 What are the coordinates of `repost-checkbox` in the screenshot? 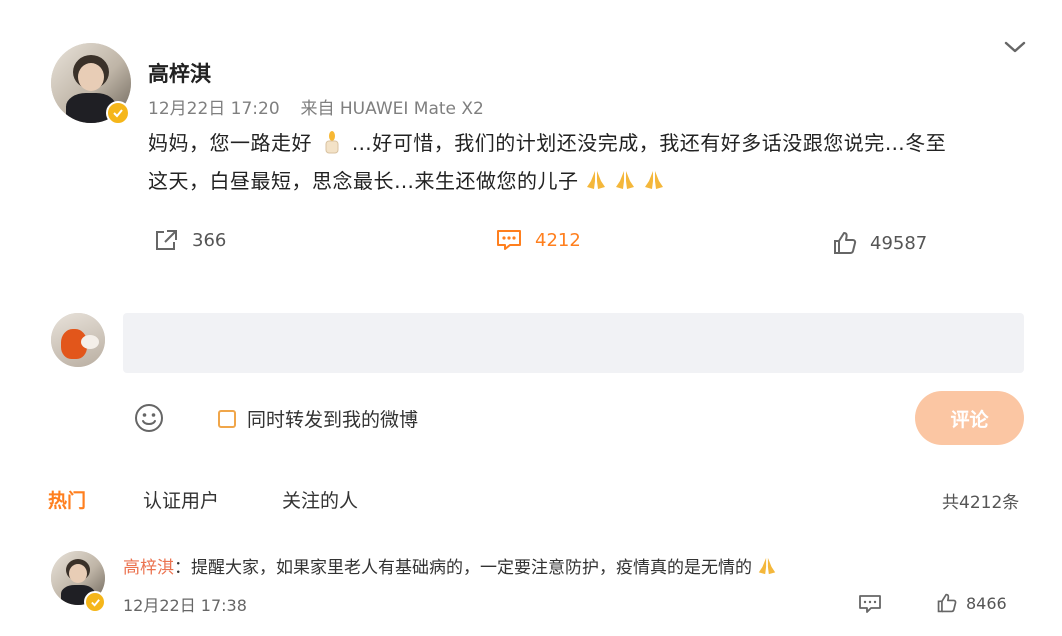 It's located at (227, 418).